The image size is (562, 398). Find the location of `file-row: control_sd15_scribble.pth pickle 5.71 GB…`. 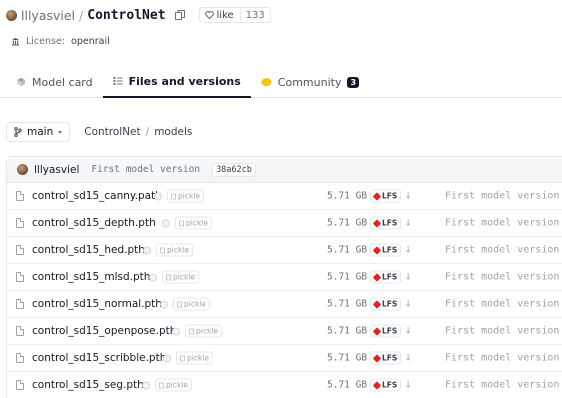

file-row: control_sd15_scribble.pth pickle 5.71 GB… is located at coordinates (284, 358).